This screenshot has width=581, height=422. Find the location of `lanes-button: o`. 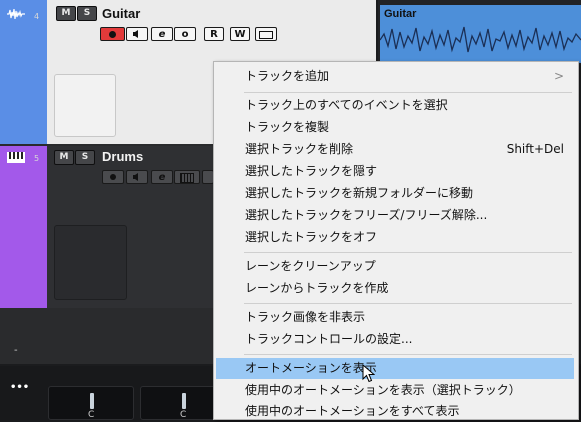

lanes-button: o is located at coordinates (185, 34).